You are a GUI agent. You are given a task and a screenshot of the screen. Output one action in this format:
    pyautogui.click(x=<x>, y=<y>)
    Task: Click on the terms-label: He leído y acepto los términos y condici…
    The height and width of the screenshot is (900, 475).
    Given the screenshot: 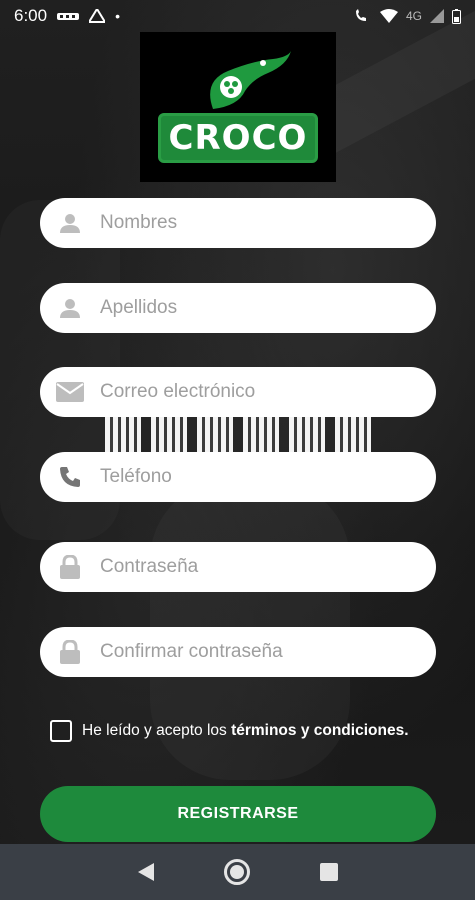 What is the action you would take?
    pyautogui.click(x=245, y=731)
    